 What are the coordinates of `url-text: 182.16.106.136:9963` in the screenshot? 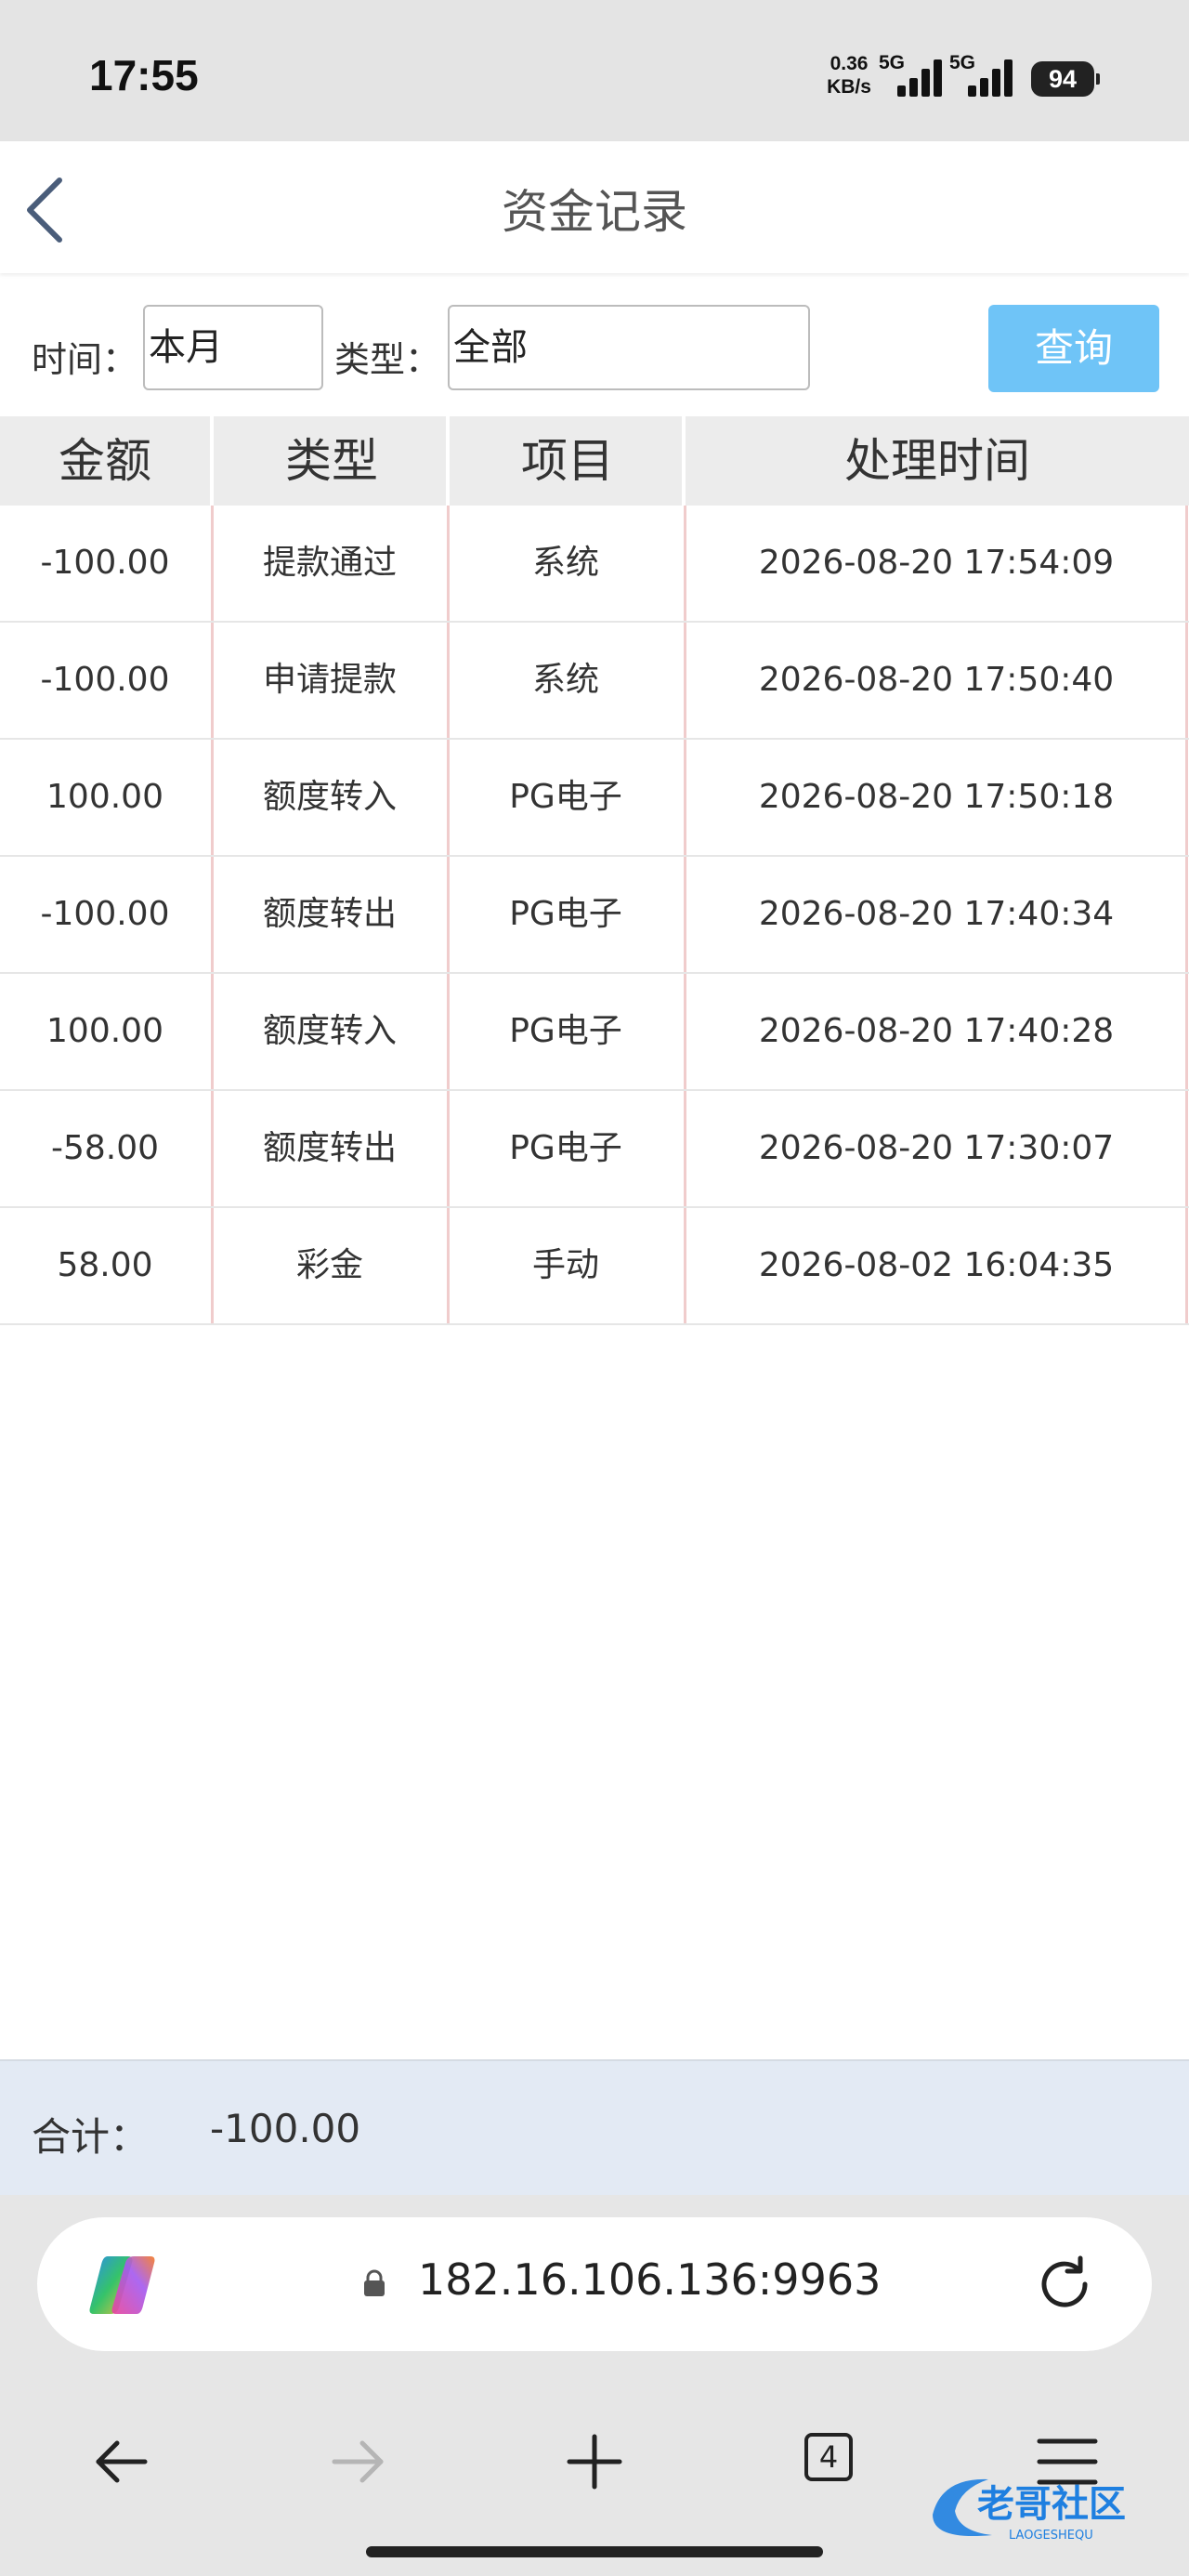 It's located at (649, 2279).